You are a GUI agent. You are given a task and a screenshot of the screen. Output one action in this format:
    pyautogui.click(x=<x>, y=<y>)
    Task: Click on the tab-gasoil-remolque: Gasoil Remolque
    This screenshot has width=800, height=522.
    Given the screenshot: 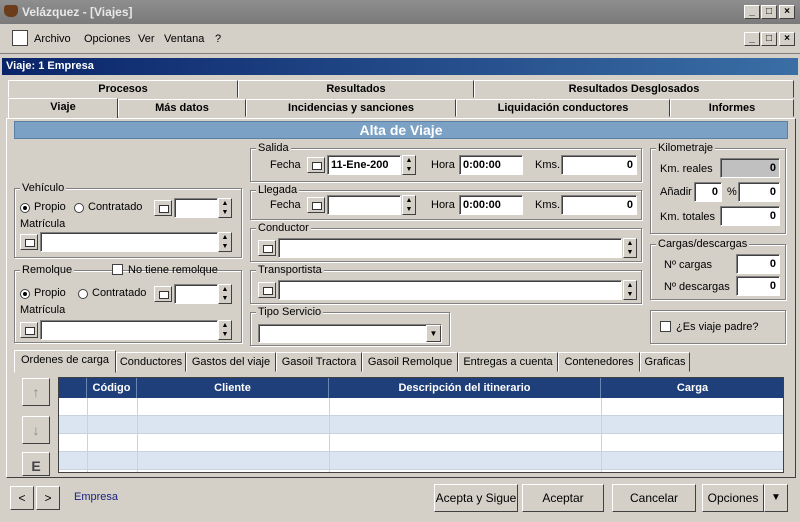 What is the action you would take?
    pyautogui.click(x=410, y=362)
    